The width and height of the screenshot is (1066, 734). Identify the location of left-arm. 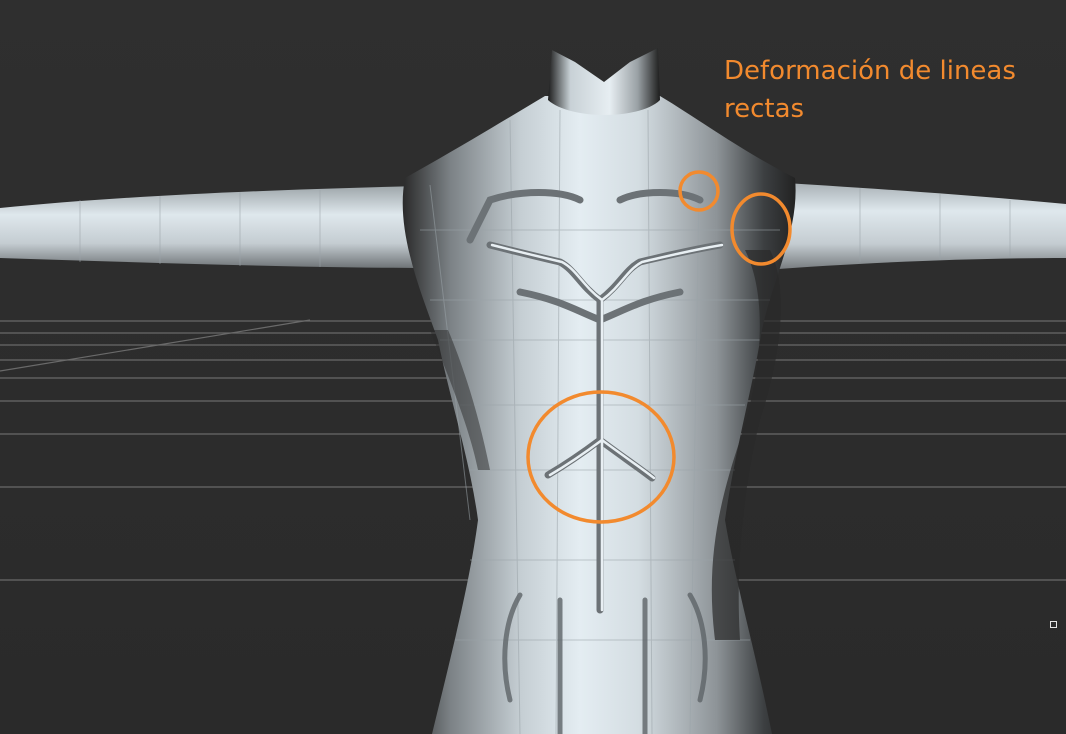
(215, 227).